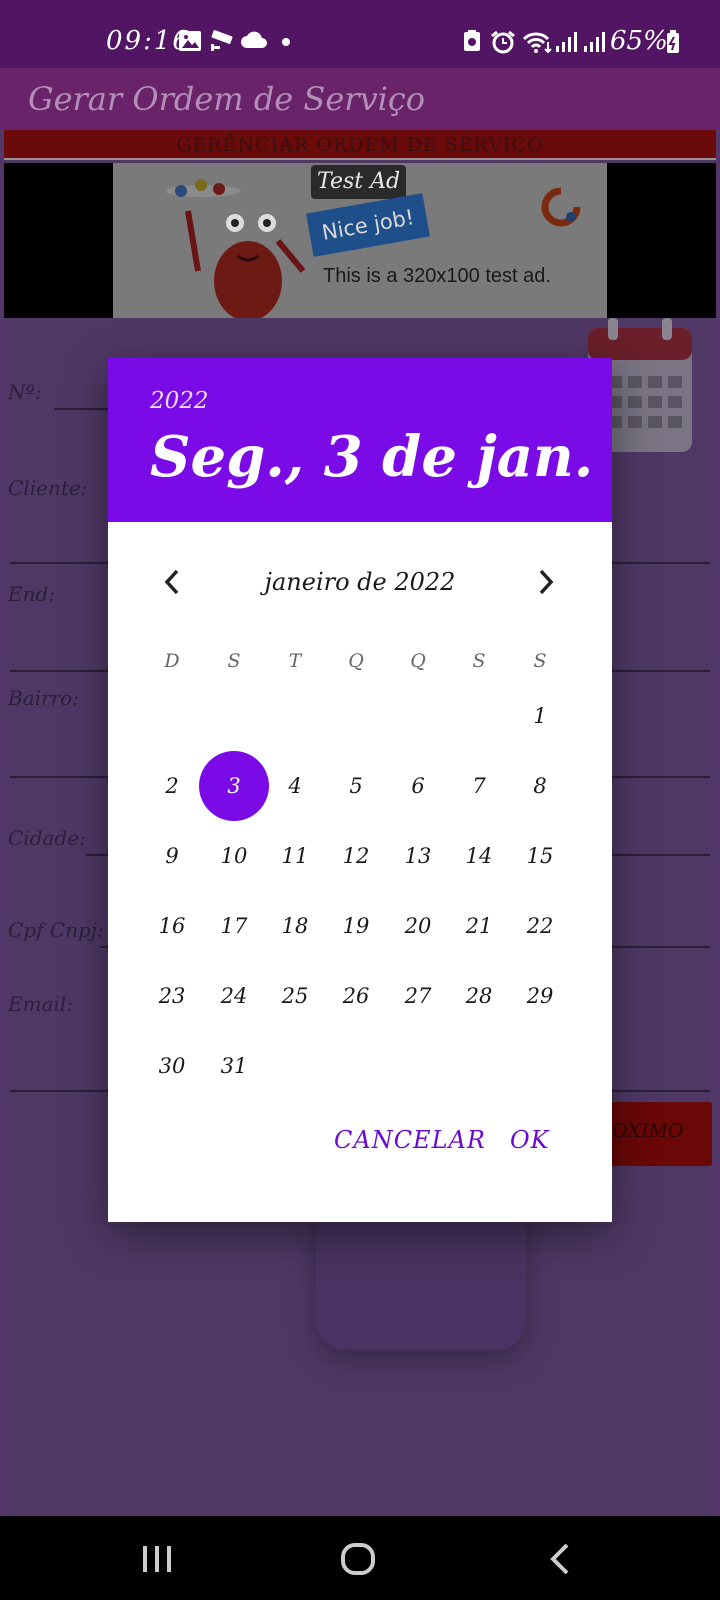 This screenshot has height=1600, width=720. I want to click on day-number: 29, so click(540, 996).